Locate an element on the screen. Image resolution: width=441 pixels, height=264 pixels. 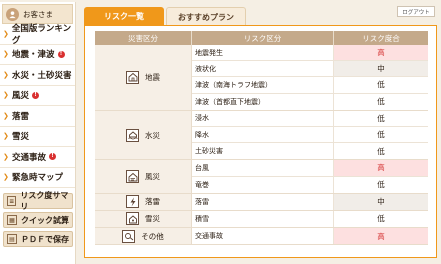
table-row: 降水 低 is located at coordinates (310, 135).